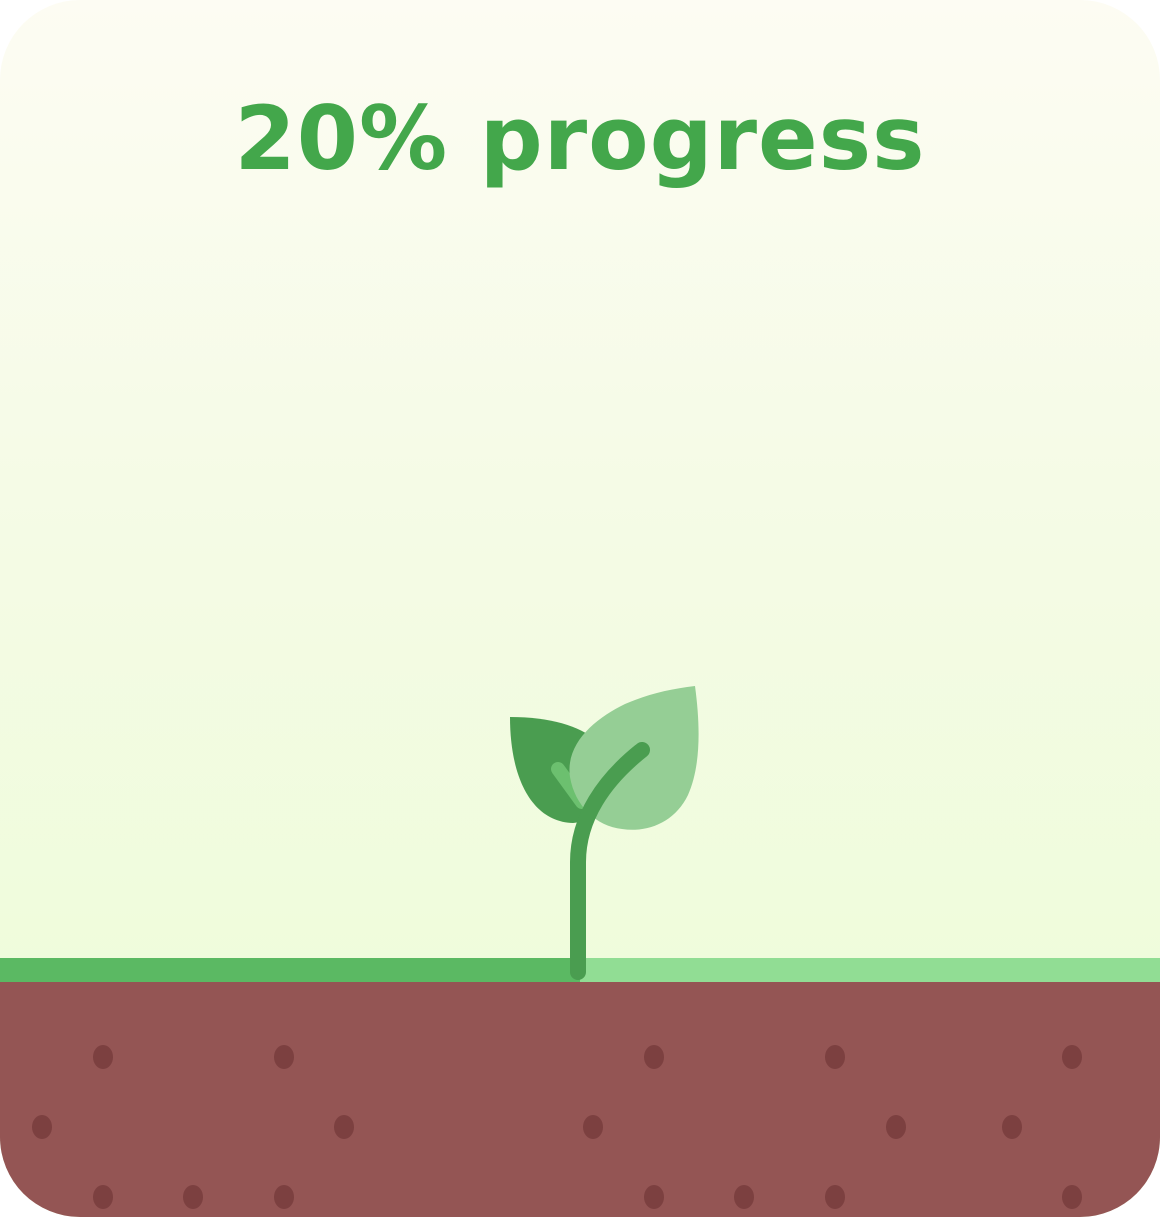 This screenshot has width=1160, height=1217. I want to click on progress-fill, so click(290, 970).